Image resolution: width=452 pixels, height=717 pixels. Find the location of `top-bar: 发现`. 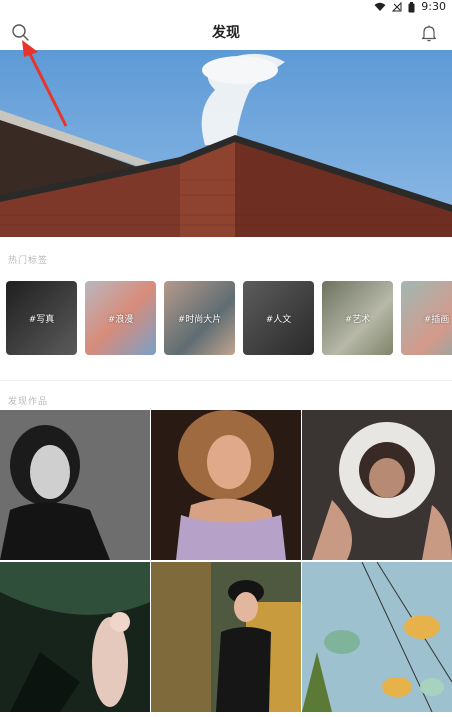

top-bar: 发现 is located at coordinates (226, 32).